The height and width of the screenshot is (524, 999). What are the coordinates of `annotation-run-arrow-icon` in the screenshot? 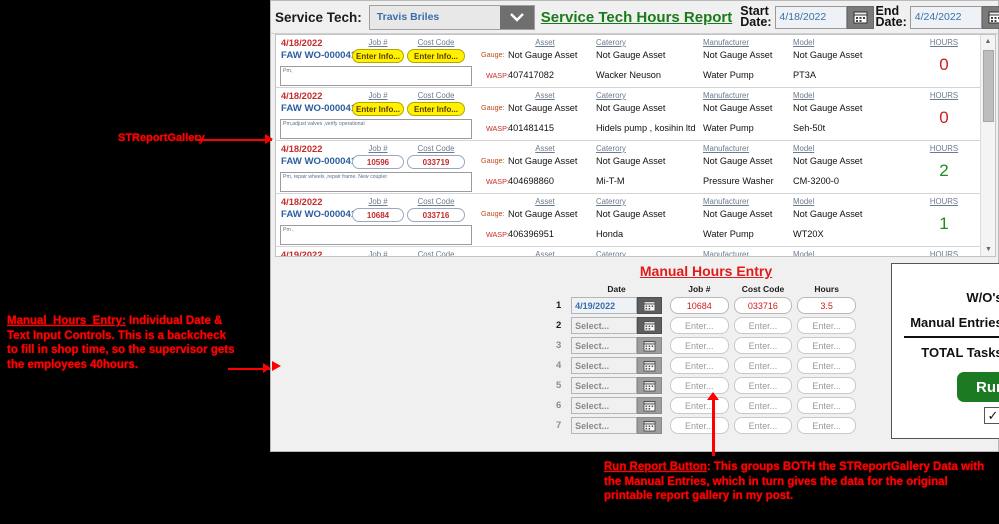 It's located at (713, 396).